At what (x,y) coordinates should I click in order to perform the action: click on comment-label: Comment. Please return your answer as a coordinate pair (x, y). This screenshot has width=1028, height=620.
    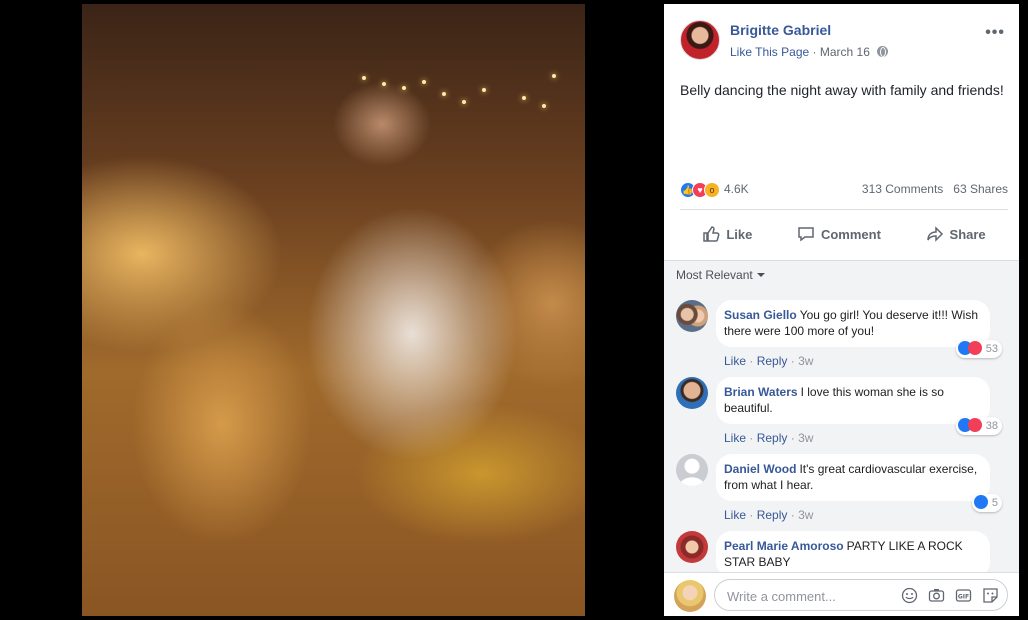
    Looking at the image, I should click on (850, 234).